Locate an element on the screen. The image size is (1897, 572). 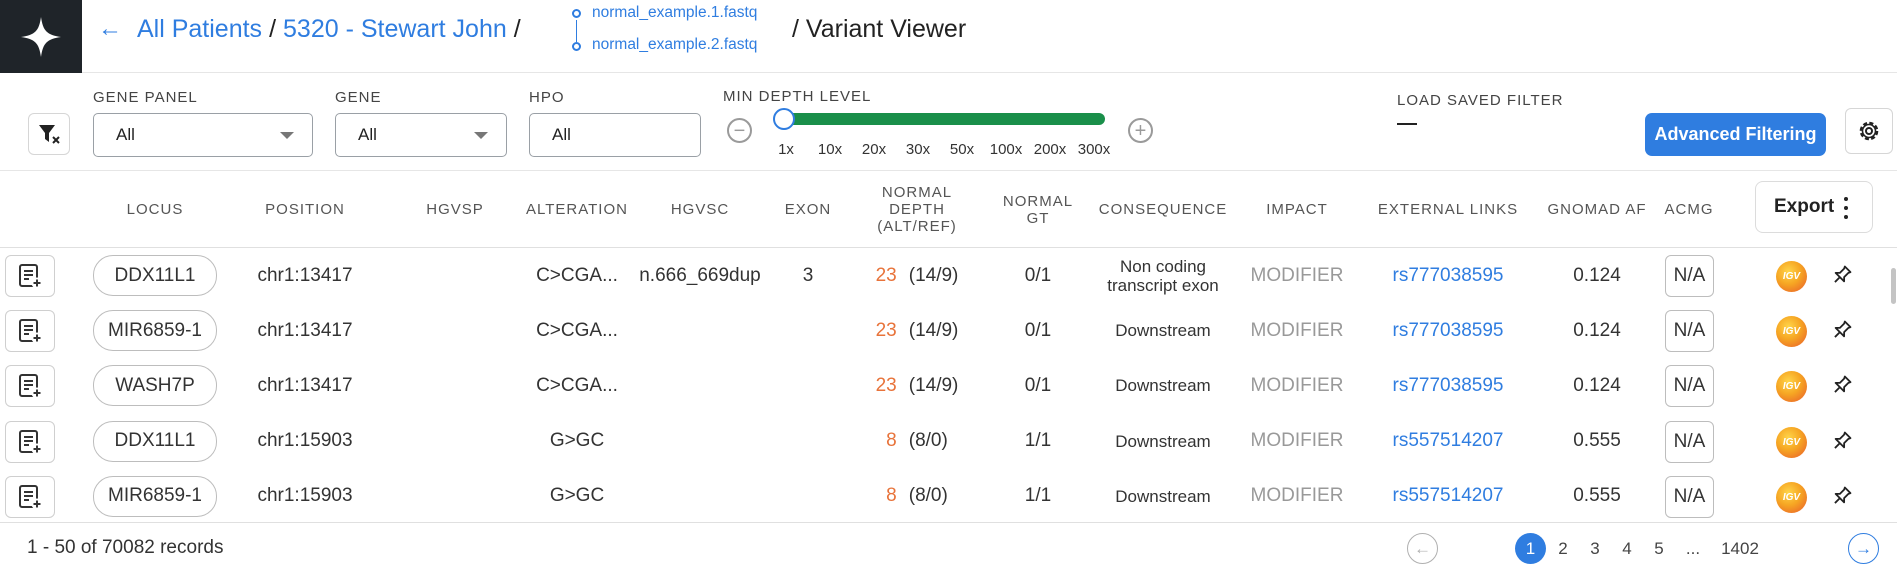
next-page-button: → is located at coordinates (1863, 548).